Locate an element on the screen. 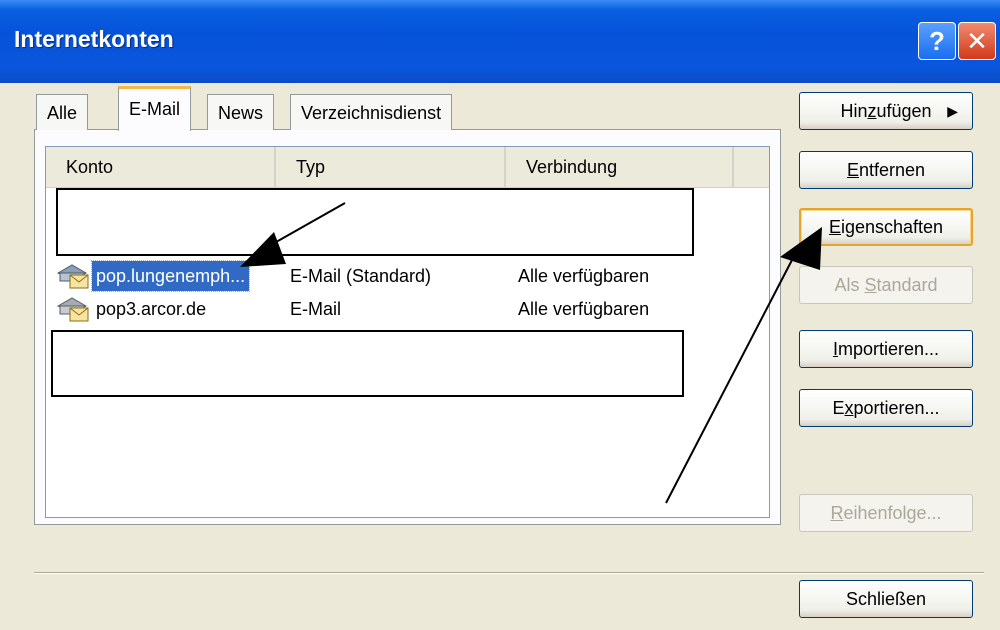 This screenshot has width=1000, height=630. table-row: pop3.arcor.de E-Mail Alle verfügbaren is located at coordinates (407, 309).